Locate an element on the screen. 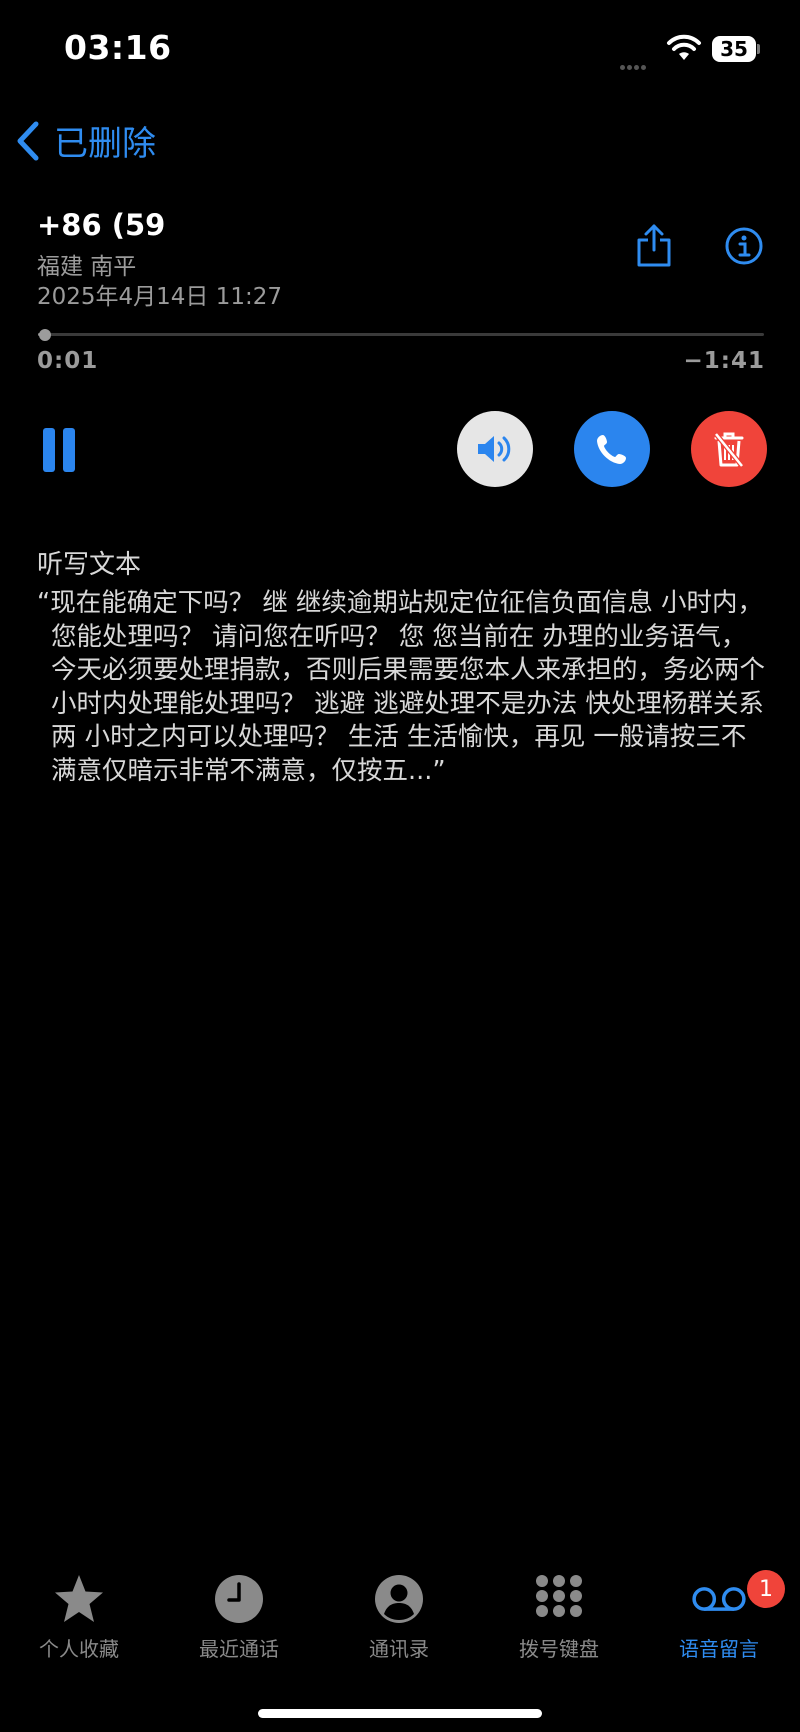 The height and width of the screenshot is (1732, 800). tab-favorites: 个人收藏 is located at coordinates (79, 1617).